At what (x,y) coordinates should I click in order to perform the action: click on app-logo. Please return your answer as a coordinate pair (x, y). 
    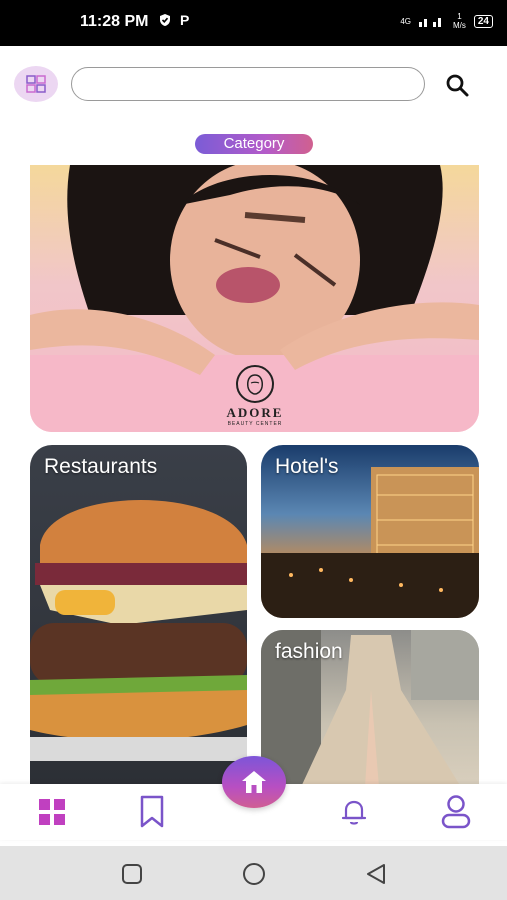
    Looking at the image, I should click on (36, 84).